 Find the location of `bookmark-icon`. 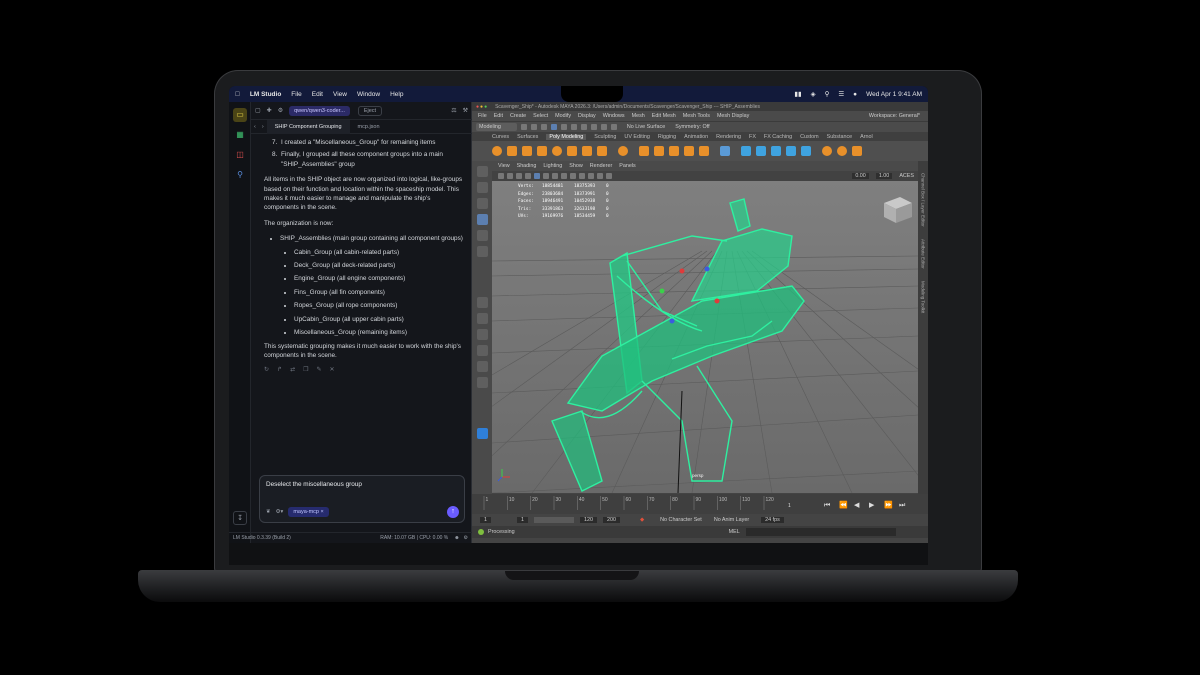

bookmark-icon is located at coordinates (510, 176).